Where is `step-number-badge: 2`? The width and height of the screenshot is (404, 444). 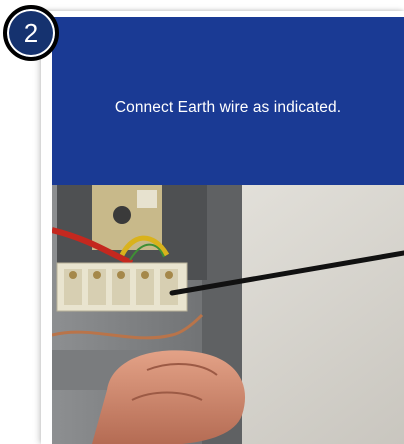
step-number-badge: 2 is located at coordinates (31, 33).